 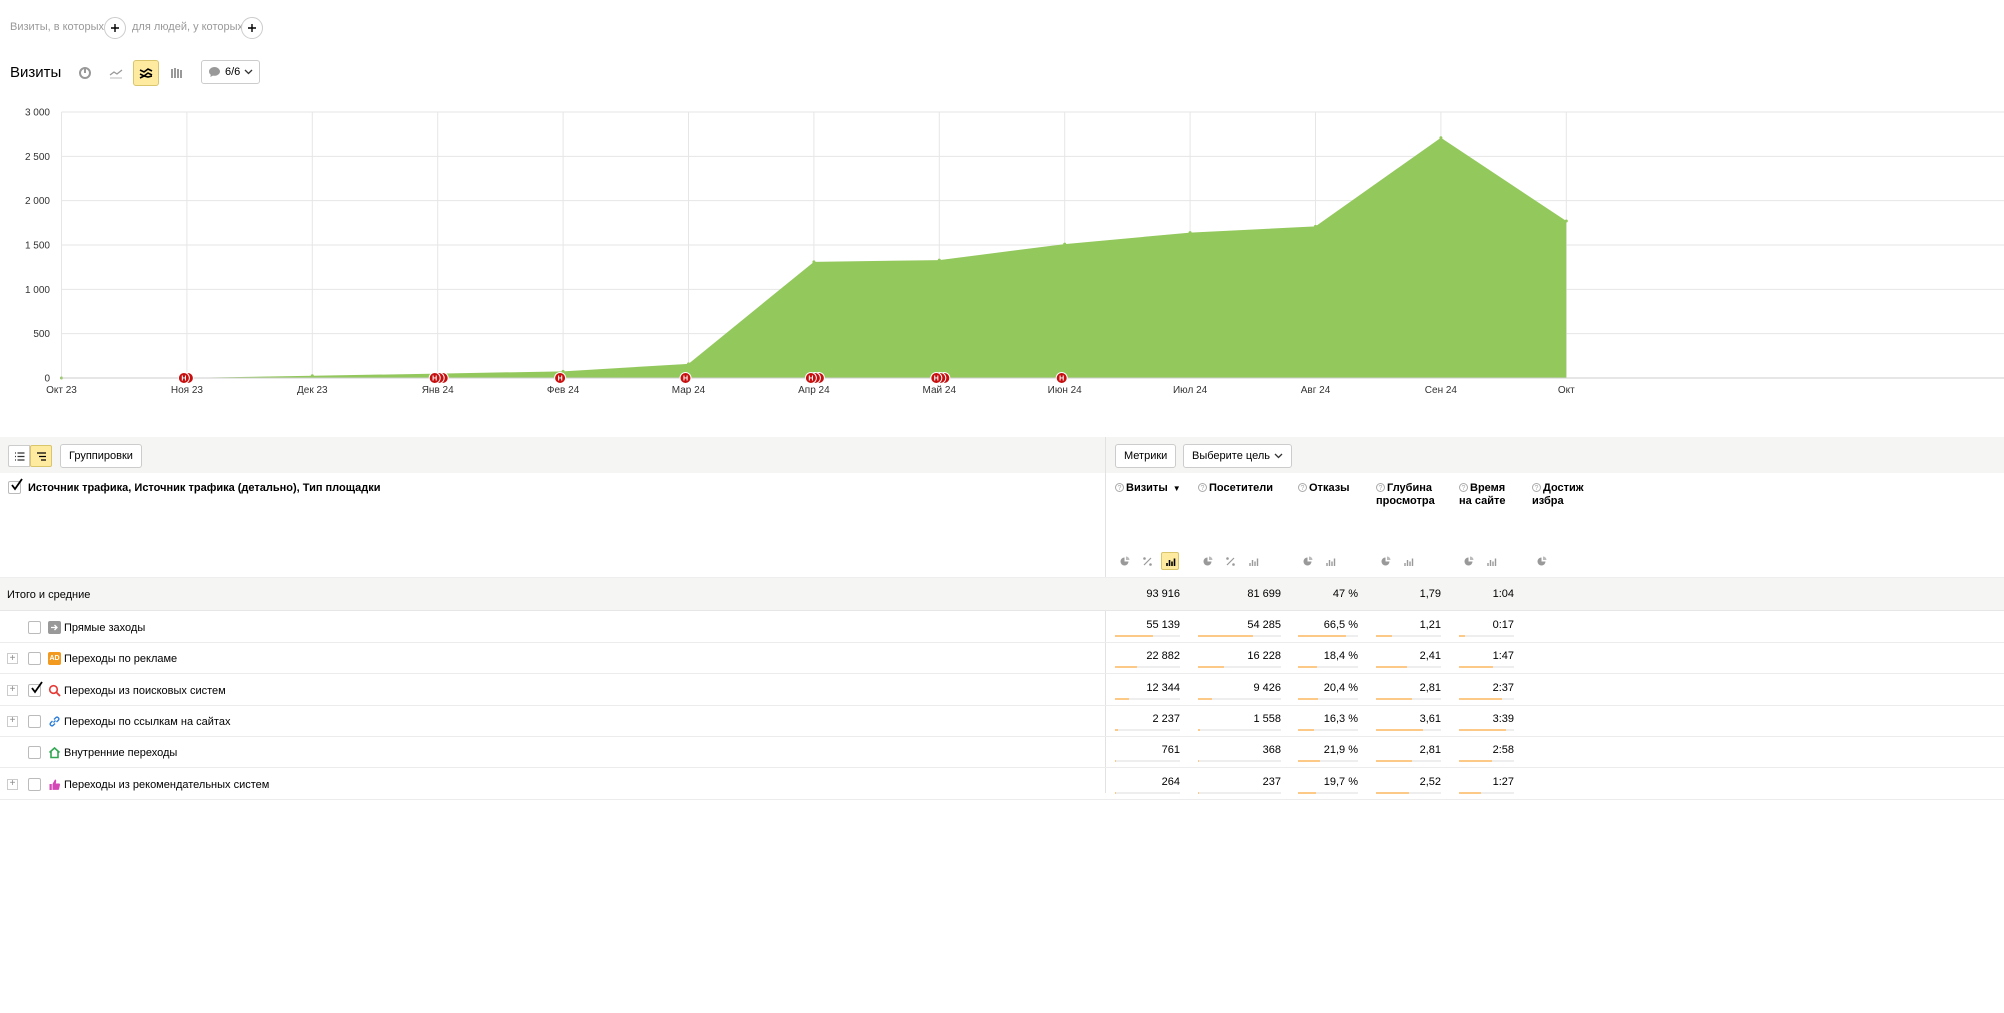 What do you see at coordinates (1468, 561) in the screenshot?
I see `time-on-site-pie-view-button` at bounding box center [1468, 561].